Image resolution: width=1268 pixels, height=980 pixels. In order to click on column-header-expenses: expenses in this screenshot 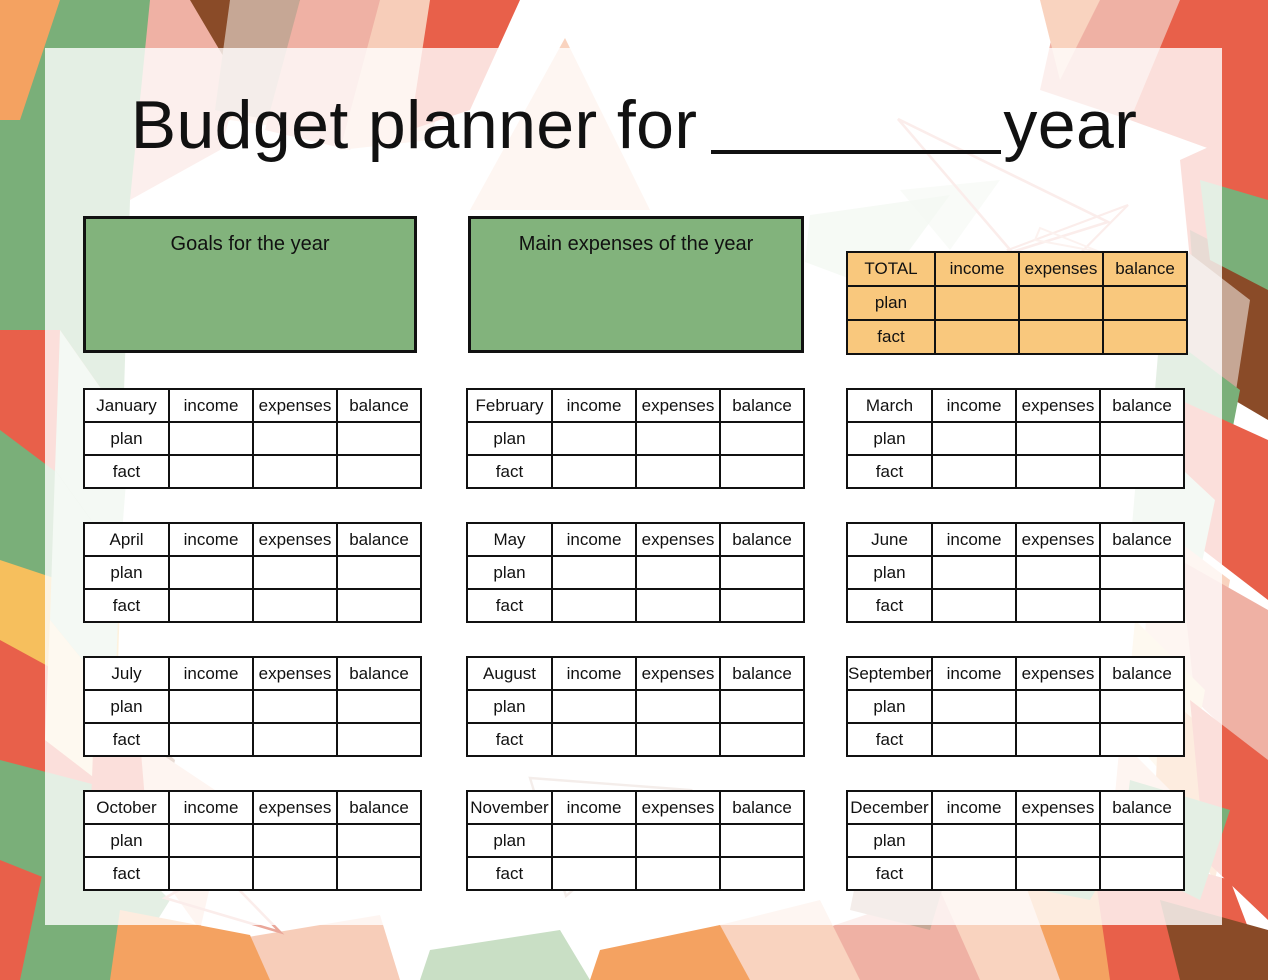, I will do `click(1058, 405)`.